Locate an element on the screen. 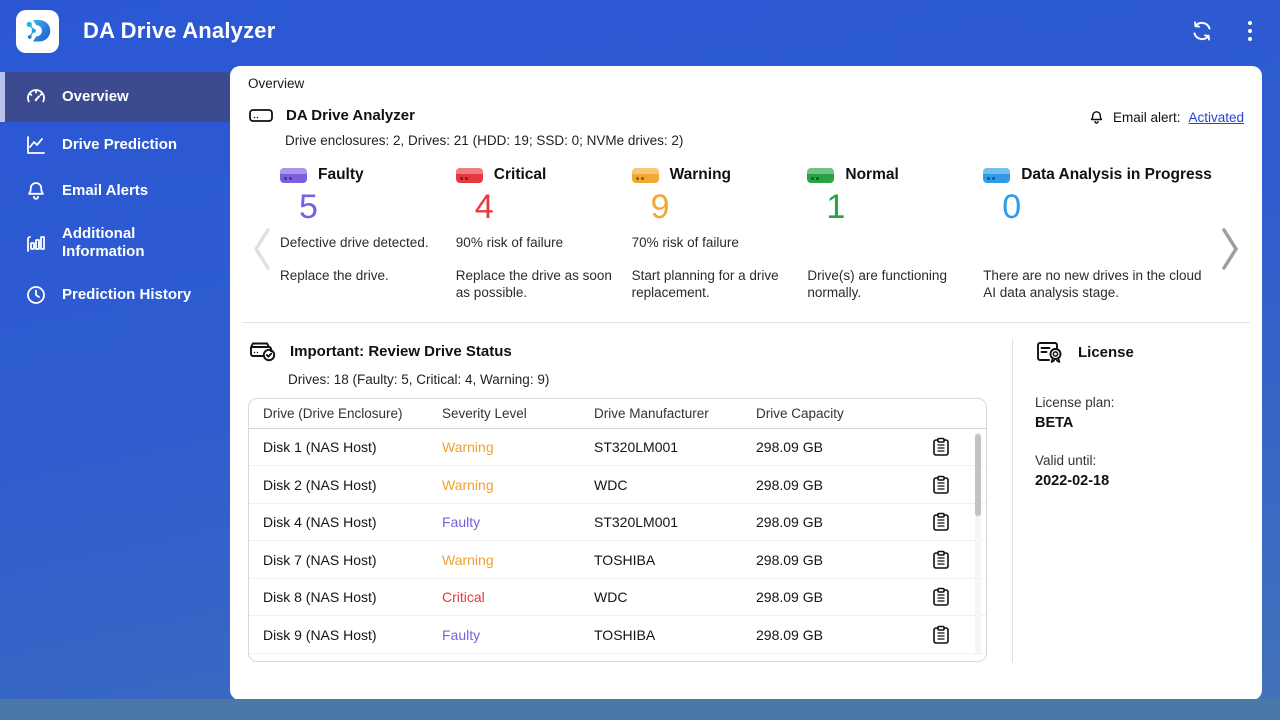  chevron-left-icon is located at coordinates (262, 234).